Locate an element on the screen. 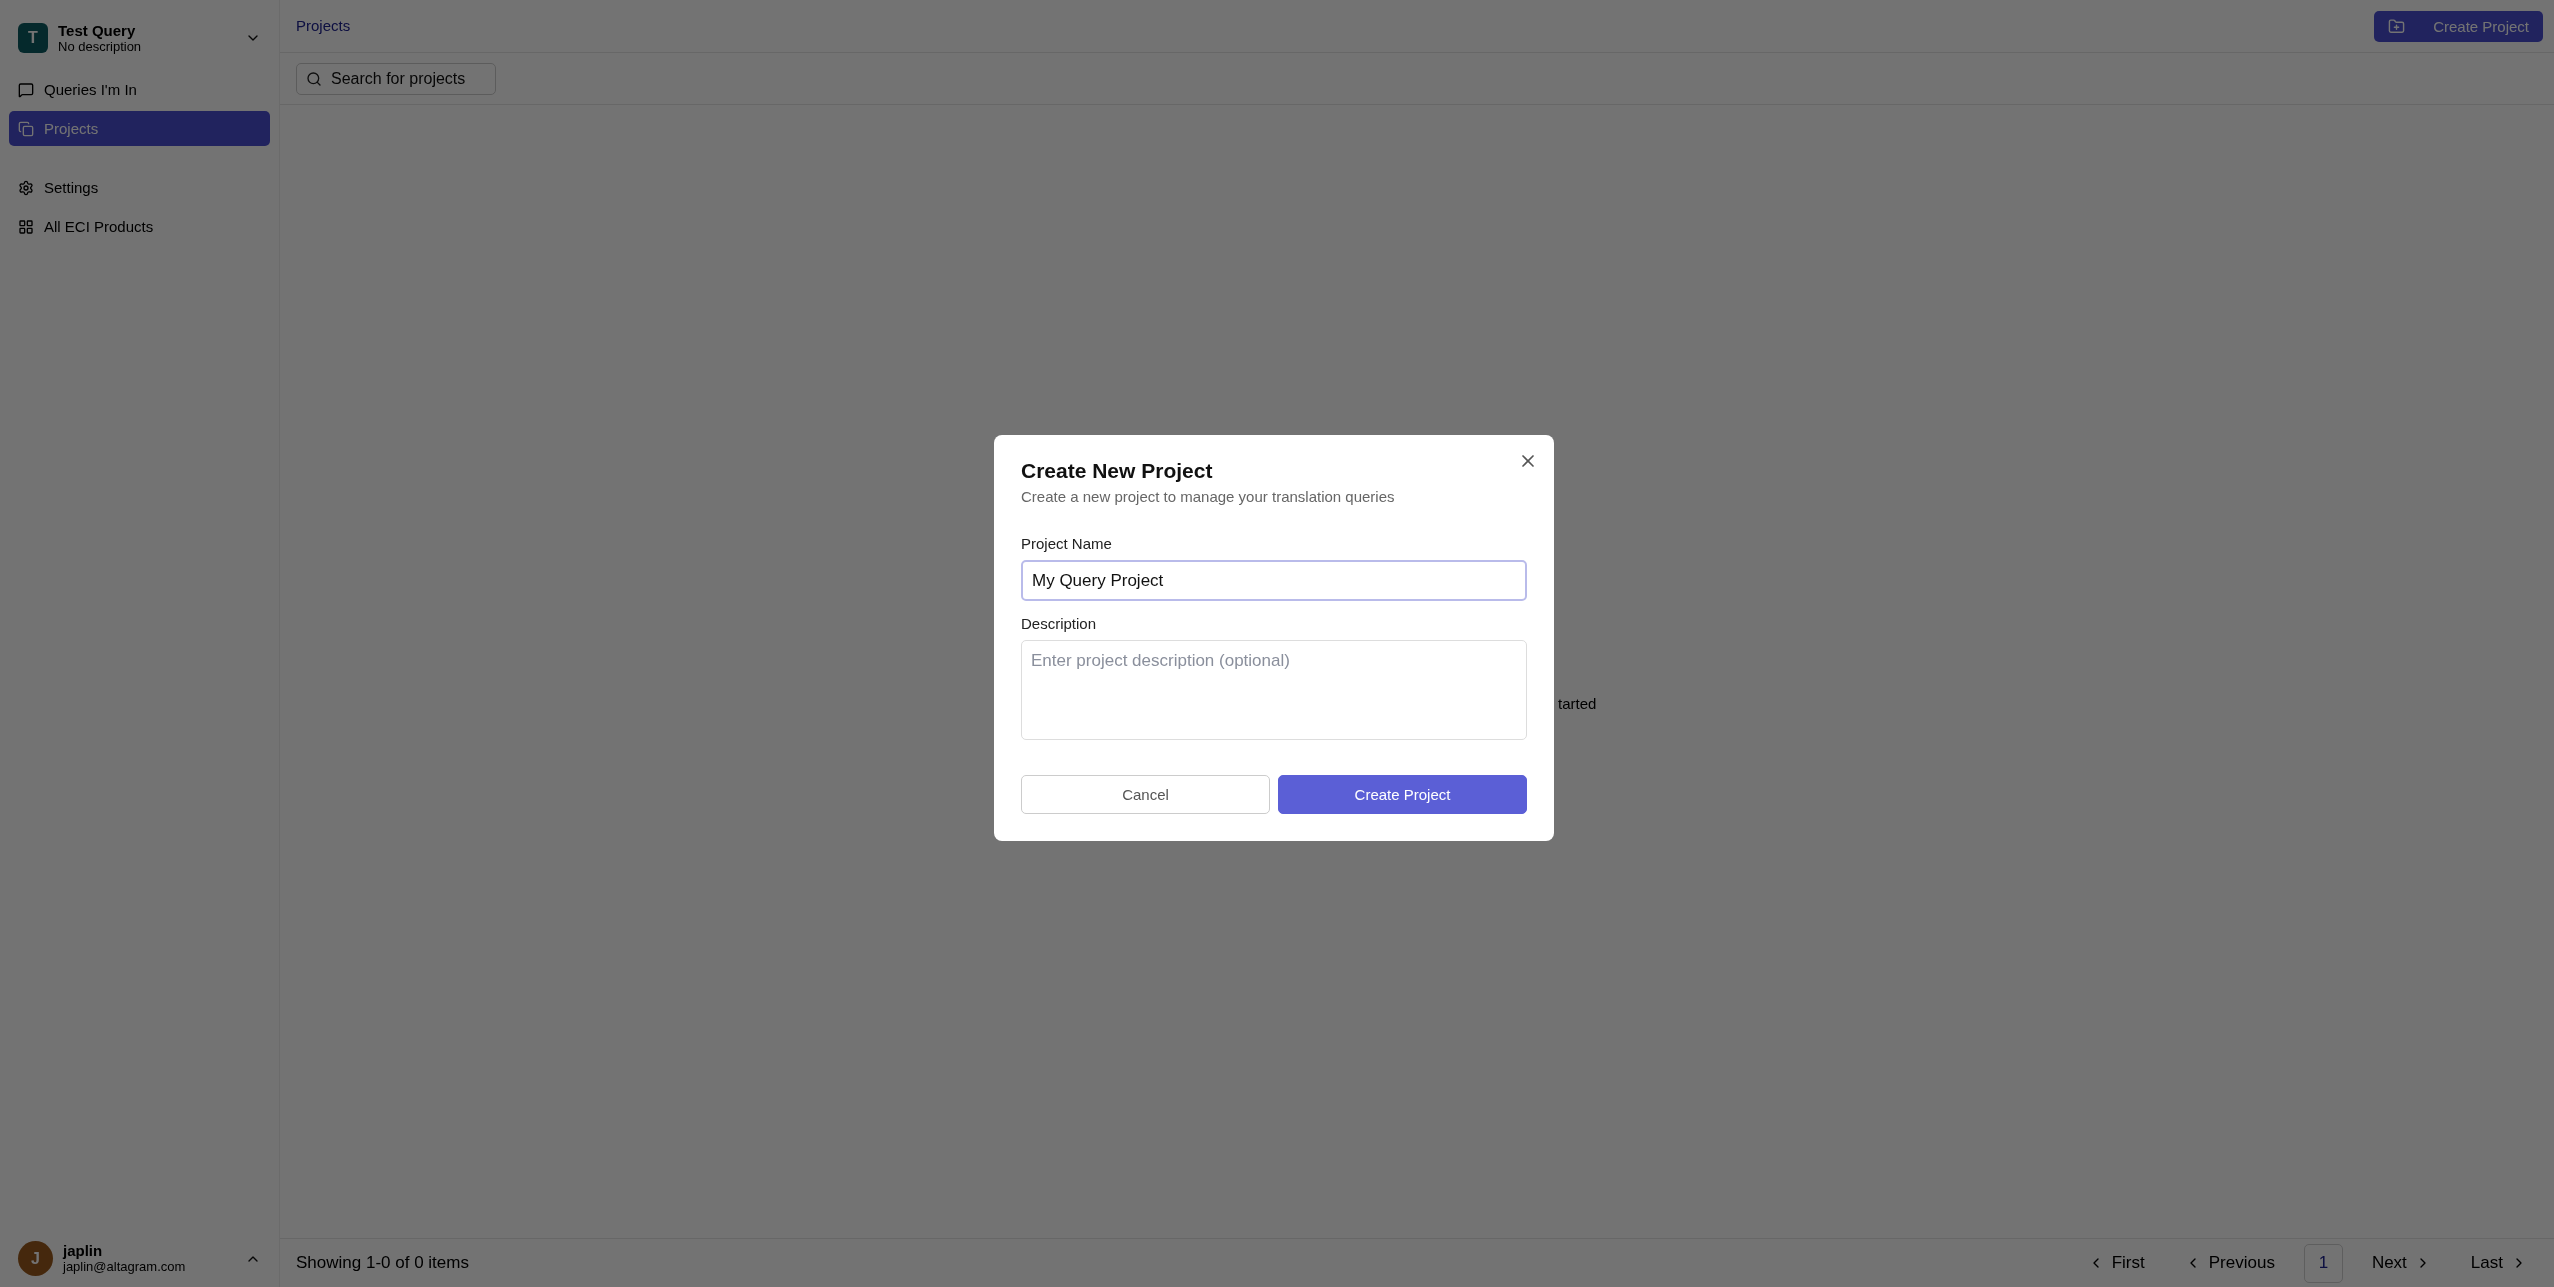 The height and width of the screenshot is (1287, 2554). search-field: Search for projects is located at coordinates (396, 78).